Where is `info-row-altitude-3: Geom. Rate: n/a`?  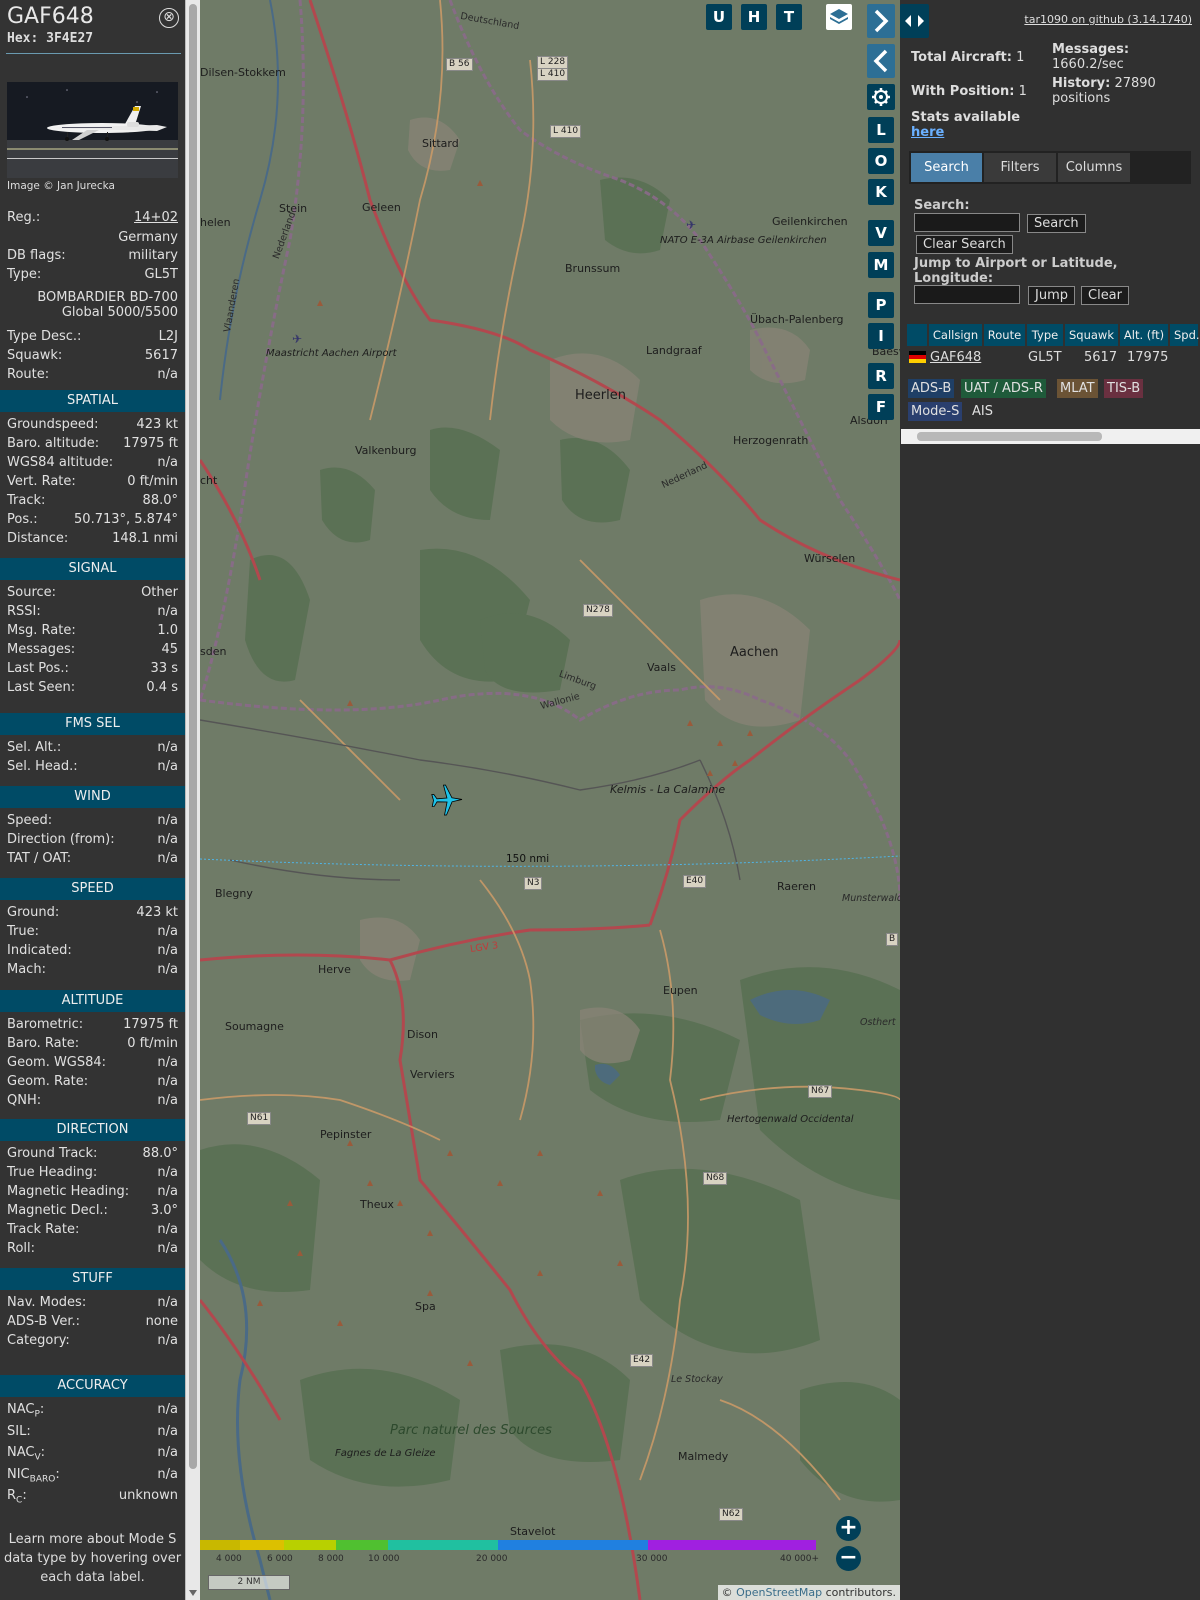 info-row-altitude-3: Geom. Rate: n/a is located at coordinates (92, 1081).